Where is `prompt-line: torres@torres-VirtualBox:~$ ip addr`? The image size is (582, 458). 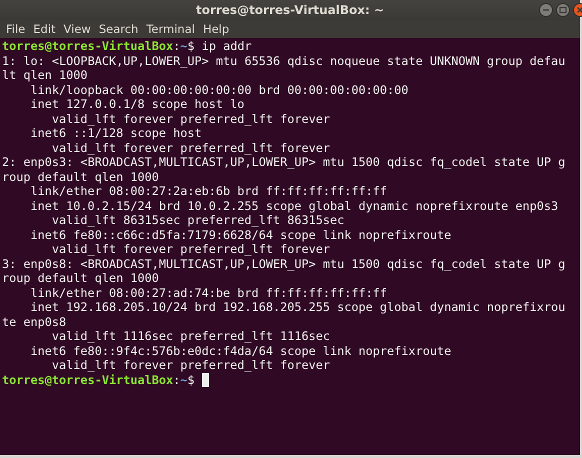
prompt-line: torres@torres-VirtualBox:~$ ip addr is located at coordinates (127, 46).